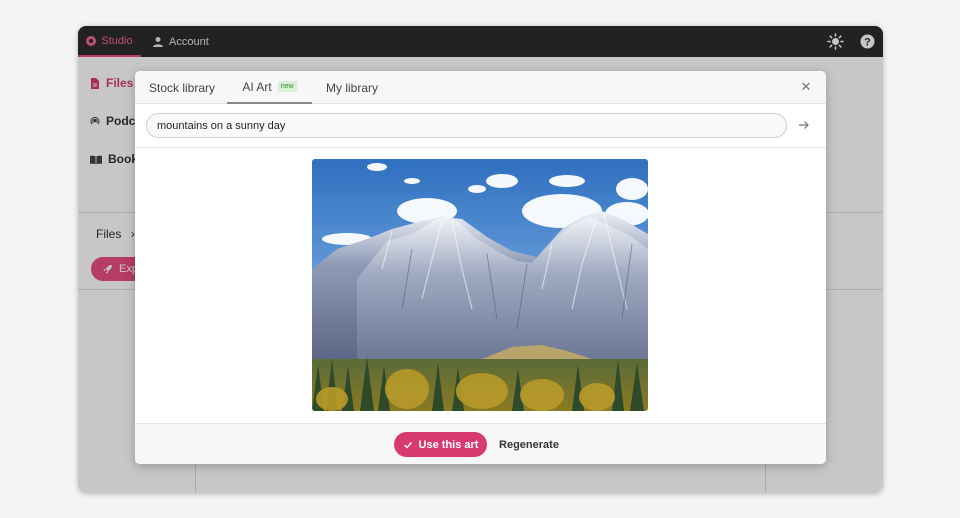  Describe the element at coordinates (466, 125) in the screenshot. I see `prompt-input` at that location.